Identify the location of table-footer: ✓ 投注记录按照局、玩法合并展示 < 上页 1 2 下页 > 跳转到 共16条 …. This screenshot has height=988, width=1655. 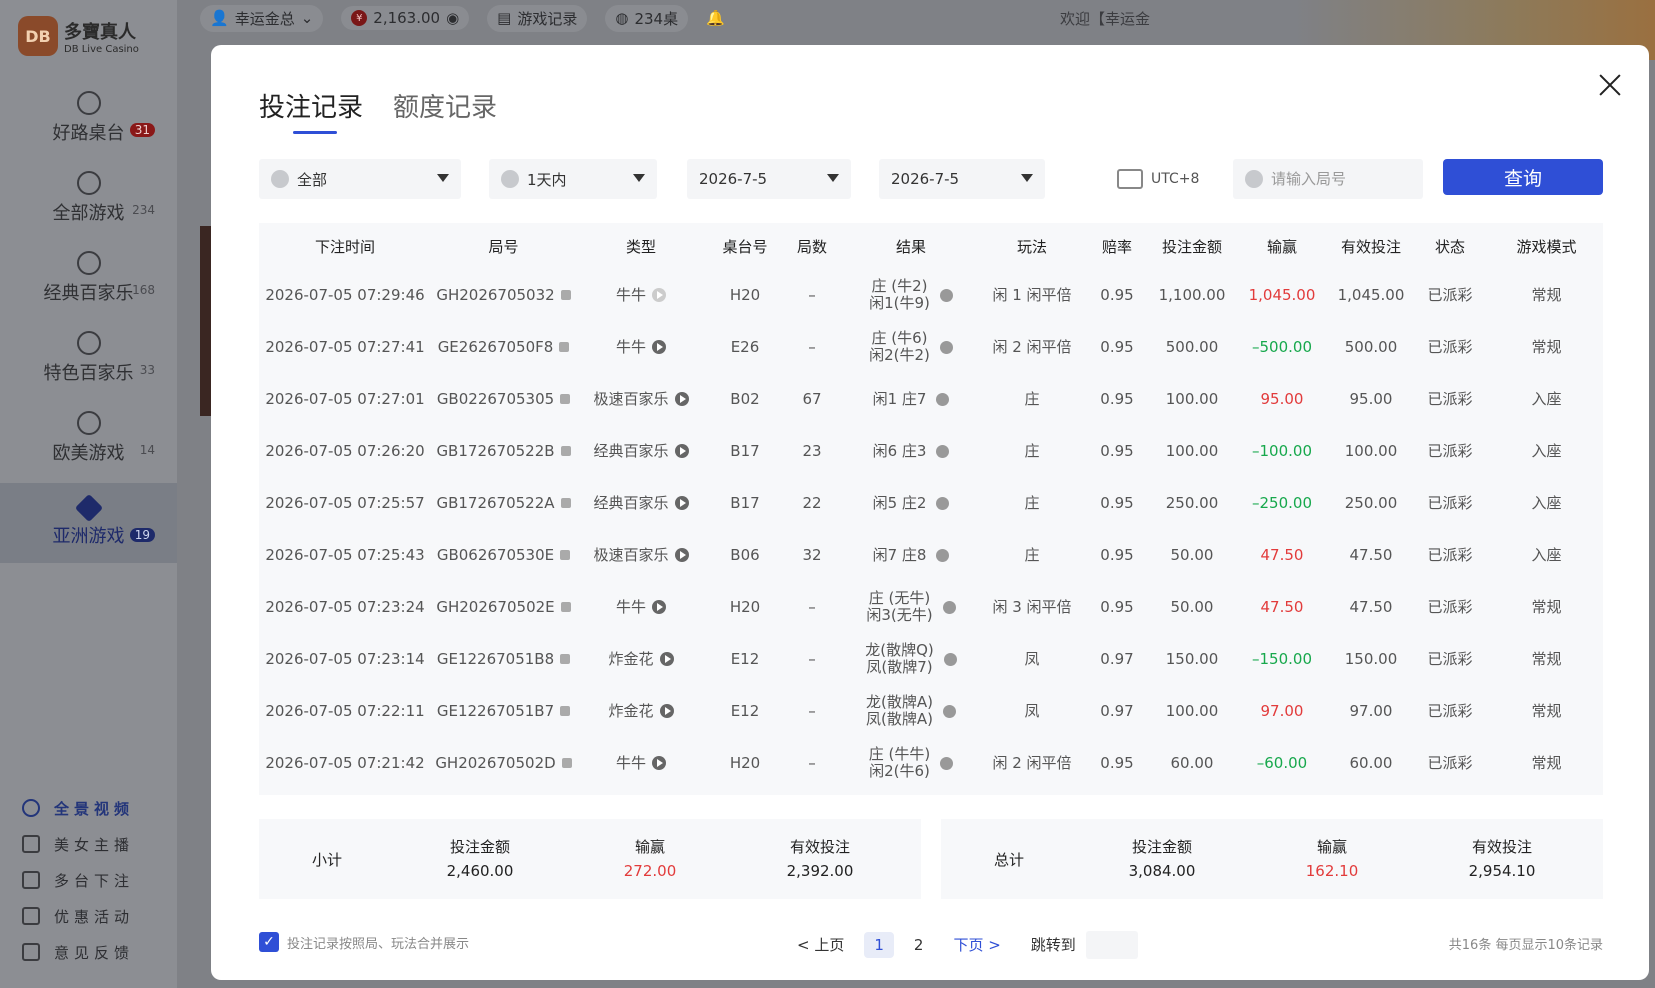
(931, 946).